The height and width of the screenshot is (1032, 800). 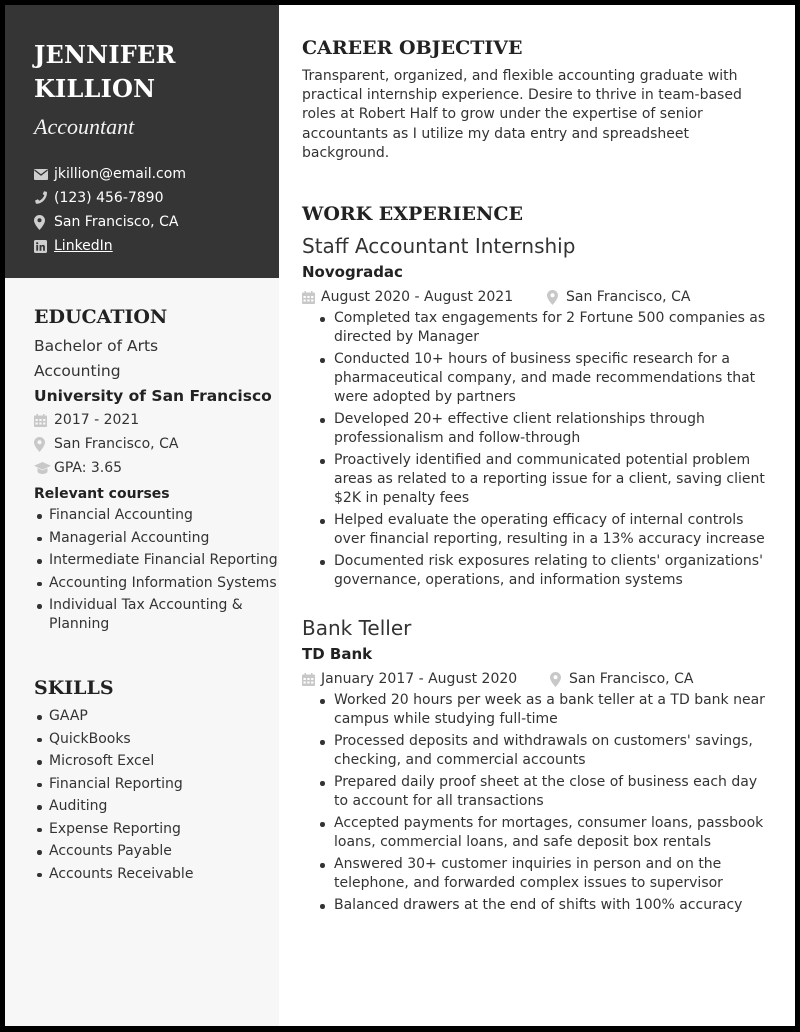 What do you see at coordinates (158, 806) in the screenshot?
I see `skill-item: Auditing` at bounding box center [158, 806].